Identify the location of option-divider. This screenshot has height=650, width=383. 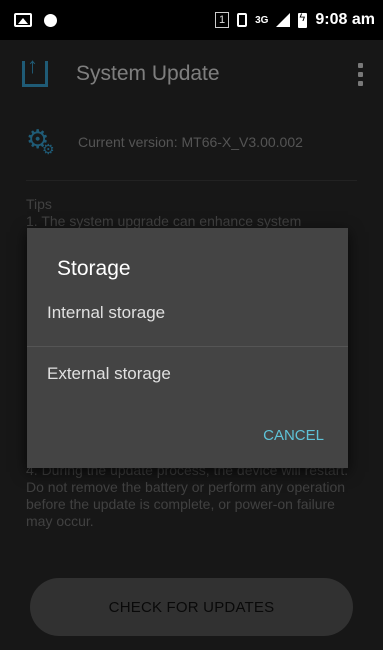
(187, 346).